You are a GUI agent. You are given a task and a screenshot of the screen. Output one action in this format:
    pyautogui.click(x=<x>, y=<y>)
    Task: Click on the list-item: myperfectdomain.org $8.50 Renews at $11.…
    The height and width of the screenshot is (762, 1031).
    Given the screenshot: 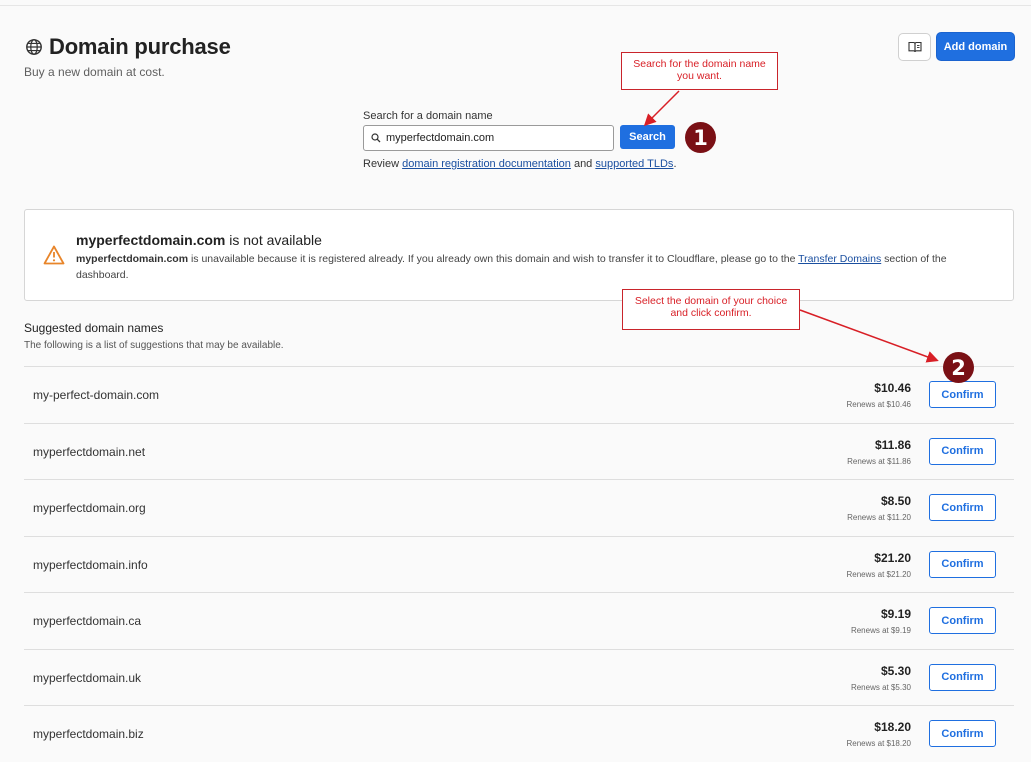 What is the action you would take?
    pyautogui.click(x=519, y=507)
    